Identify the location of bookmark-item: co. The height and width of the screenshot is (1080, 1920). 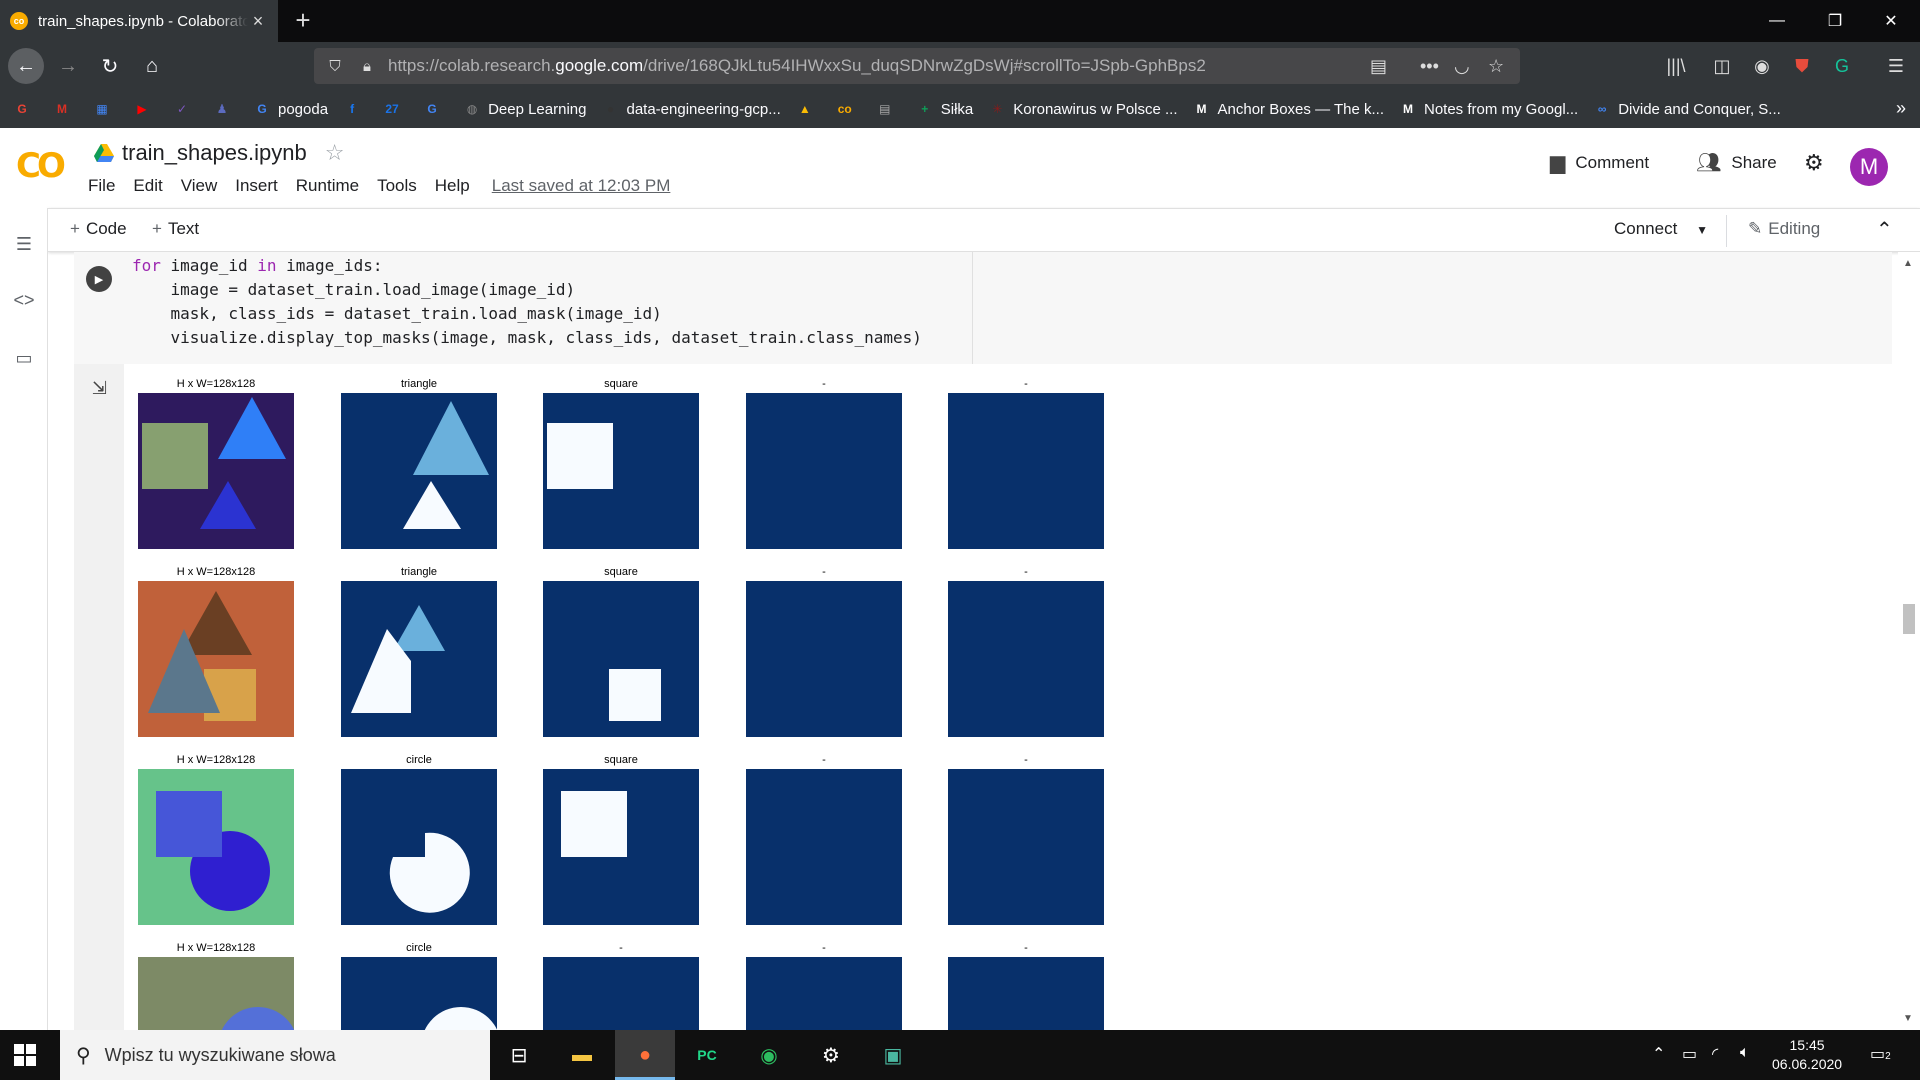
(848, 109).